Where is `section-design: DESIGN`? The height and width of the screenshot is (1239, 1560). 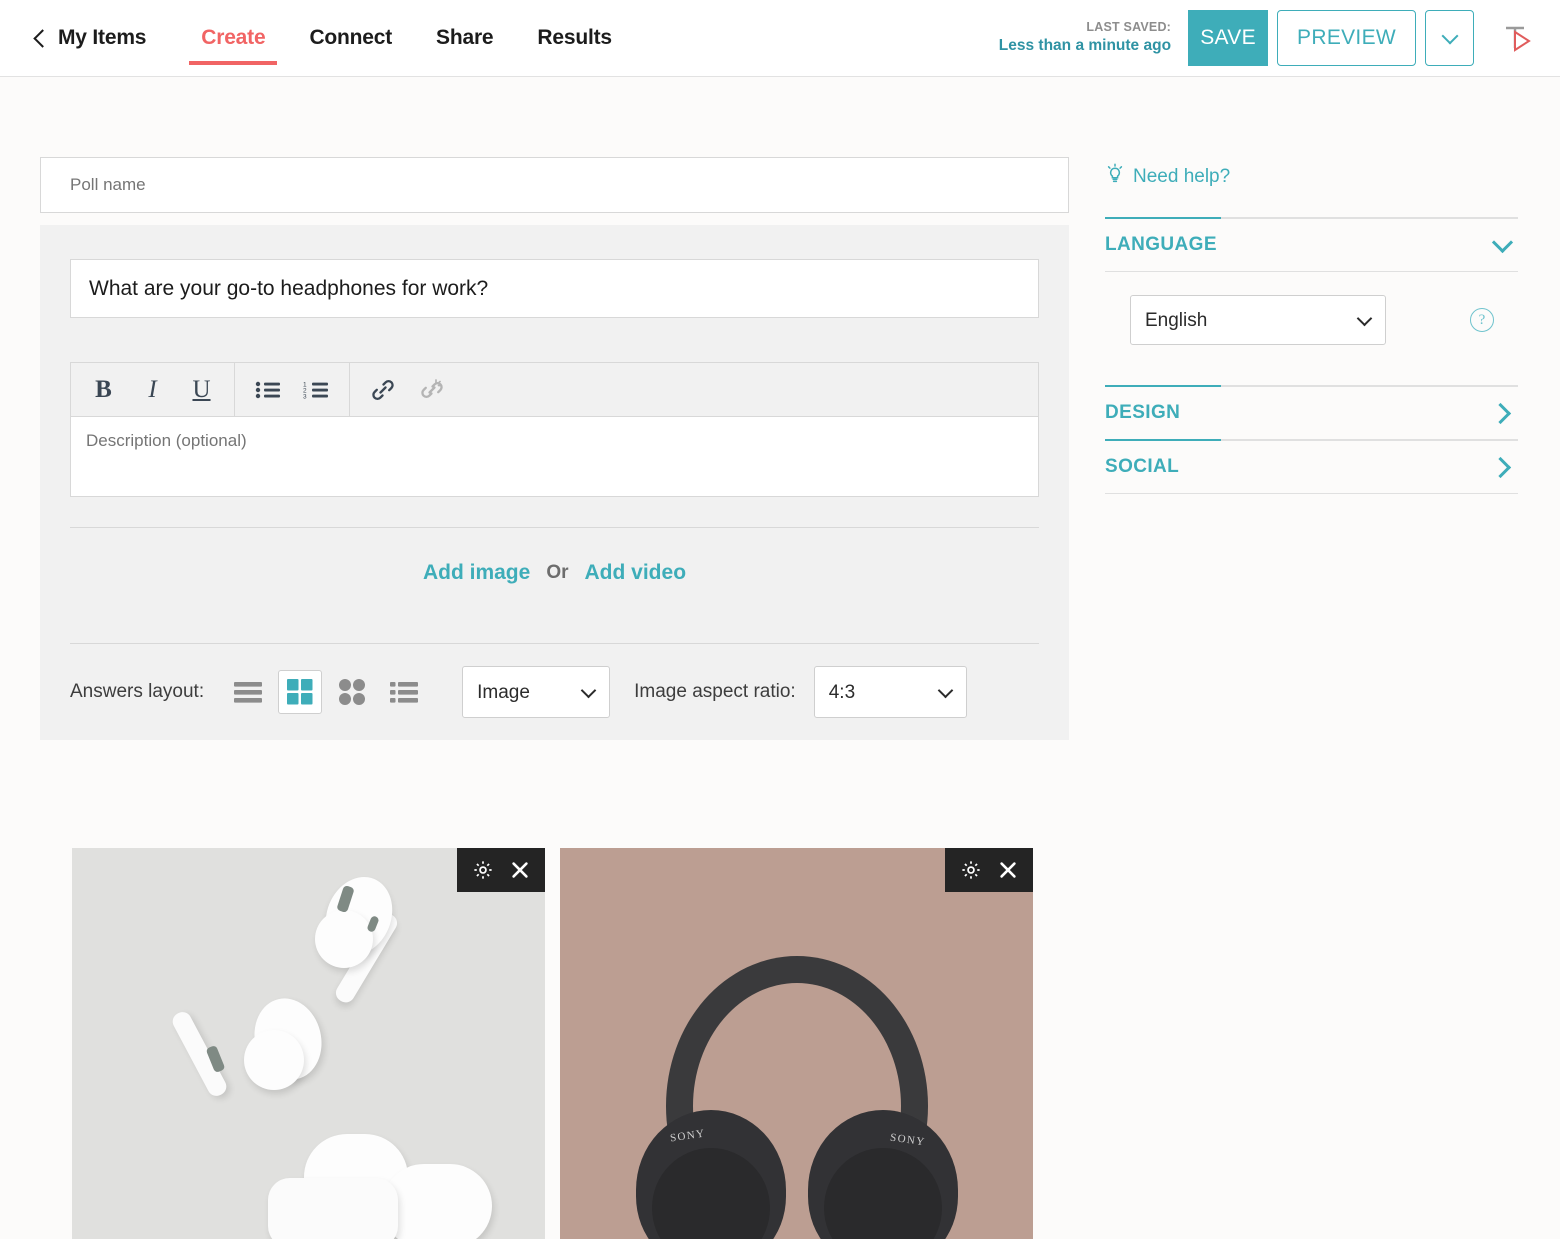
section-design: DESIGN is located at coordinates (1311, 412).